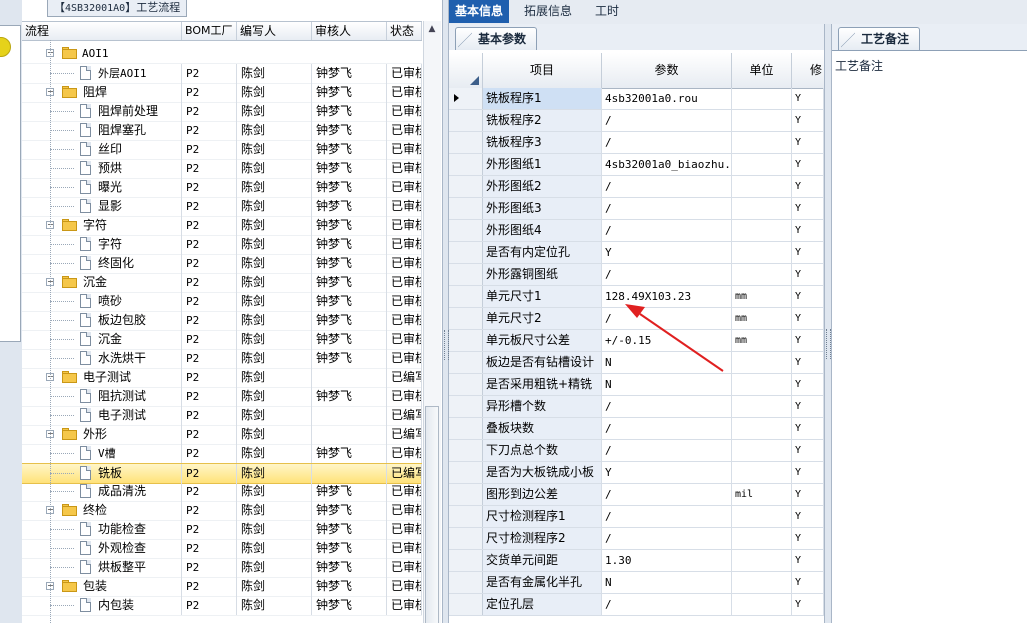 This screenshot has width=1027, height=623. I want to click on process-notes-label: 工艺备注, so click(859, 65).